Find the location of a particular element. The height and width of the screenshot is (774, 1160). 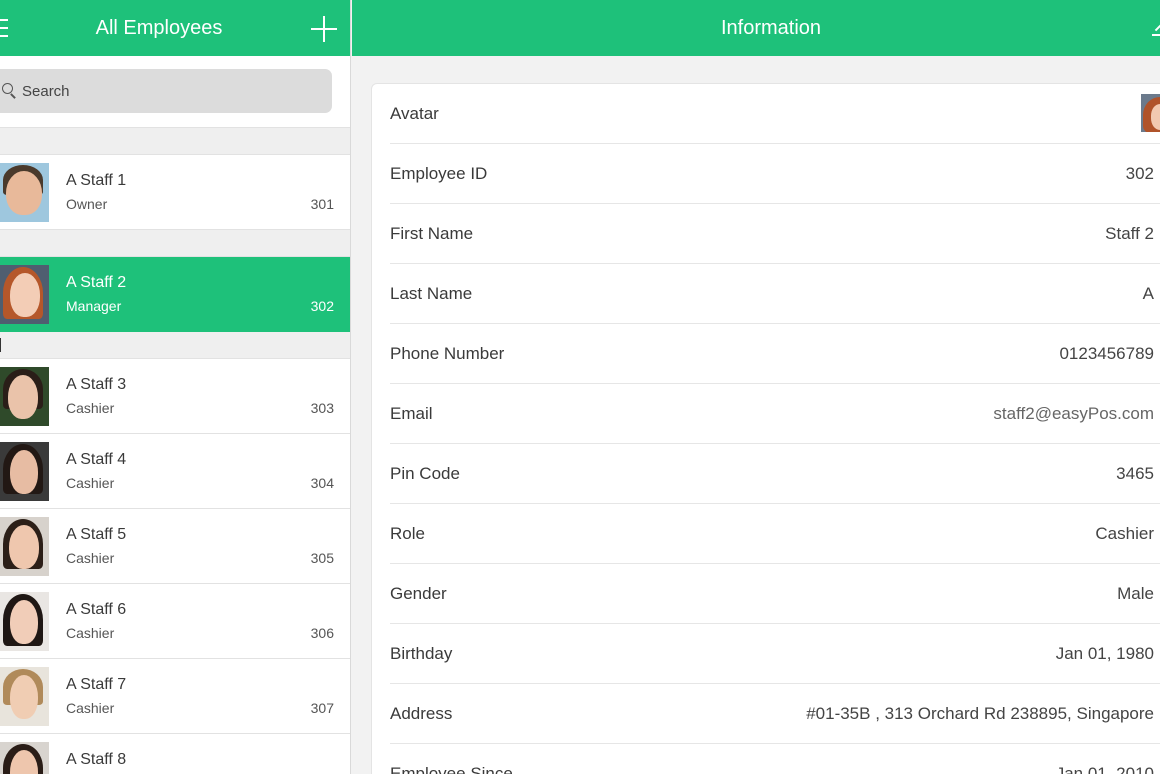

detail-label: Phone Number is located at coordinates (447, 353).